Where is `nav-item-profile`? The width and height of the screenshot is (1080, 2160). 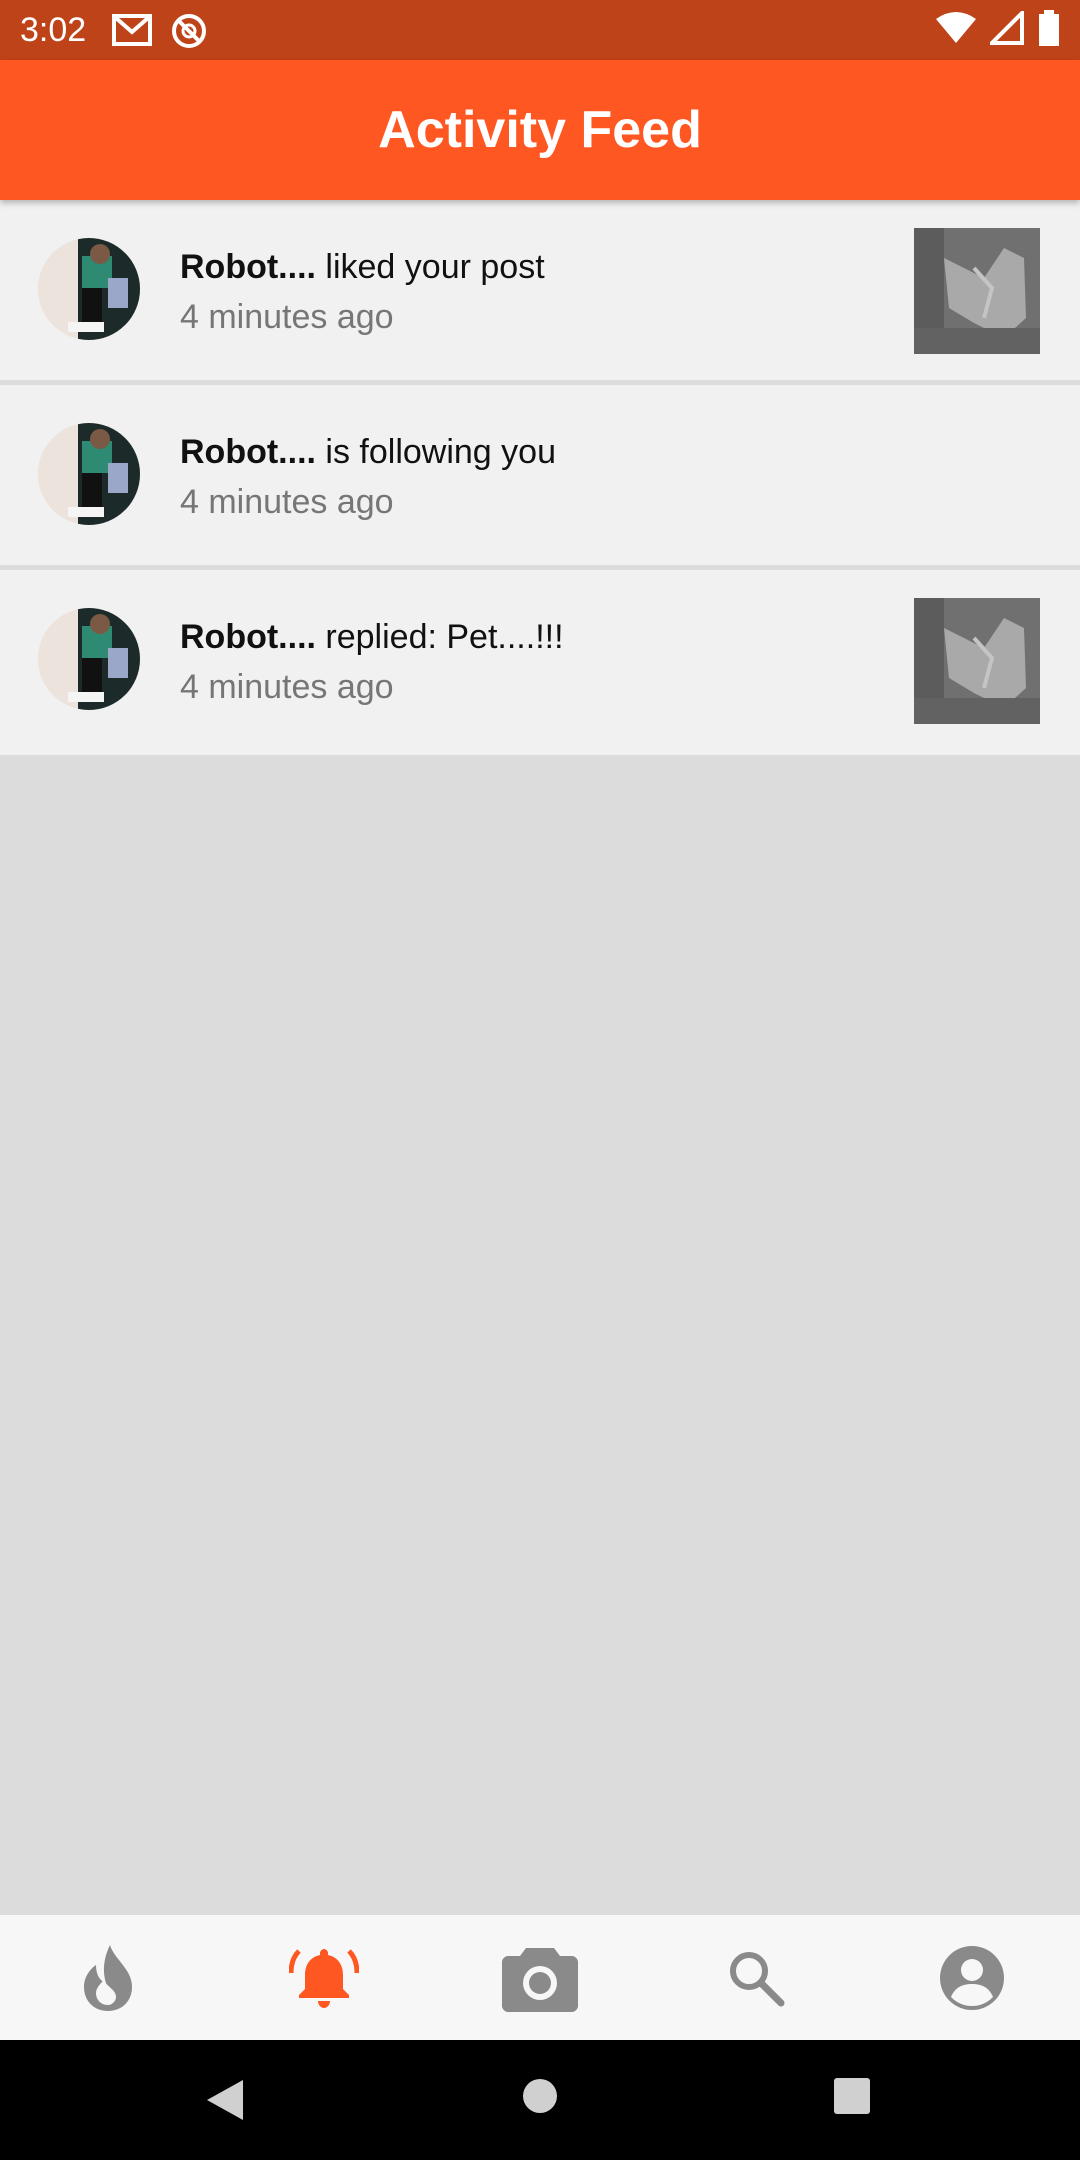 nav-item-profile is located at coordinates (972, 1978).